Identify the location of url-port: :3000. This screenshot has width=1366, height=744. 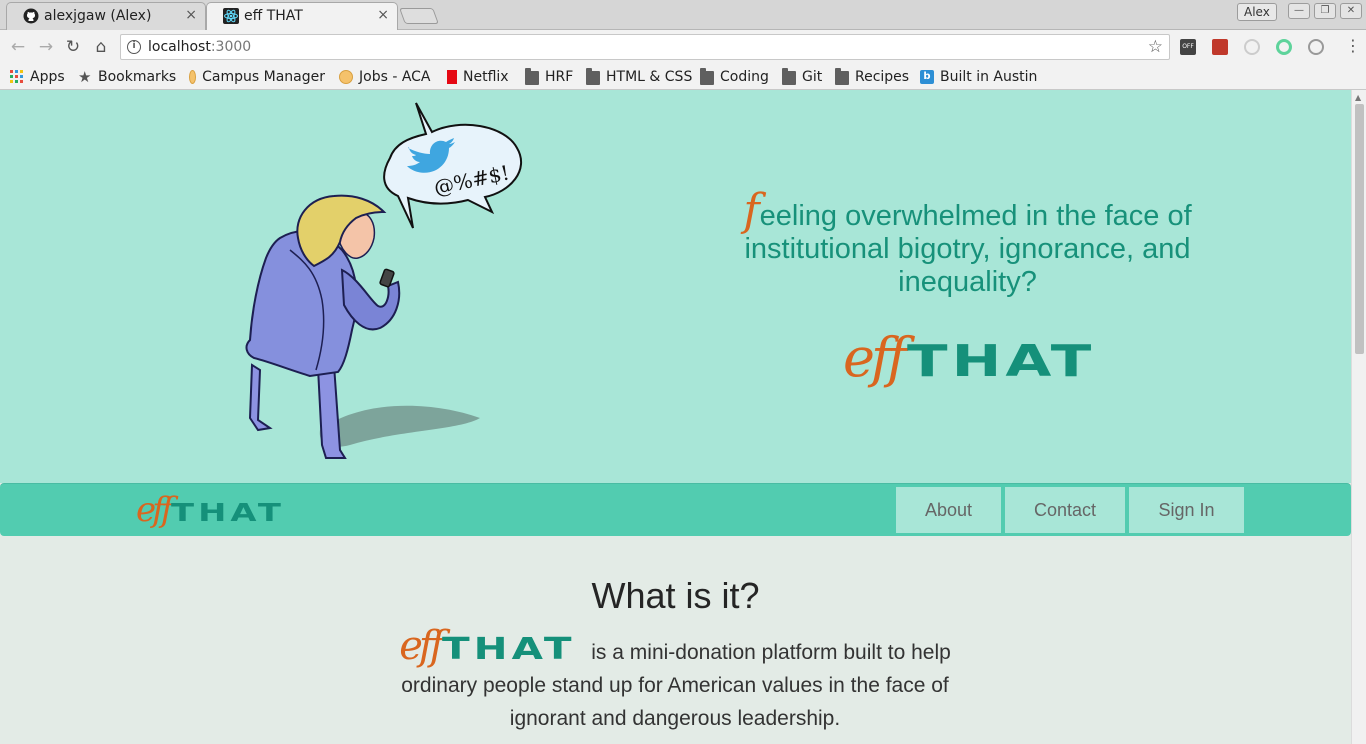
(231, 47).